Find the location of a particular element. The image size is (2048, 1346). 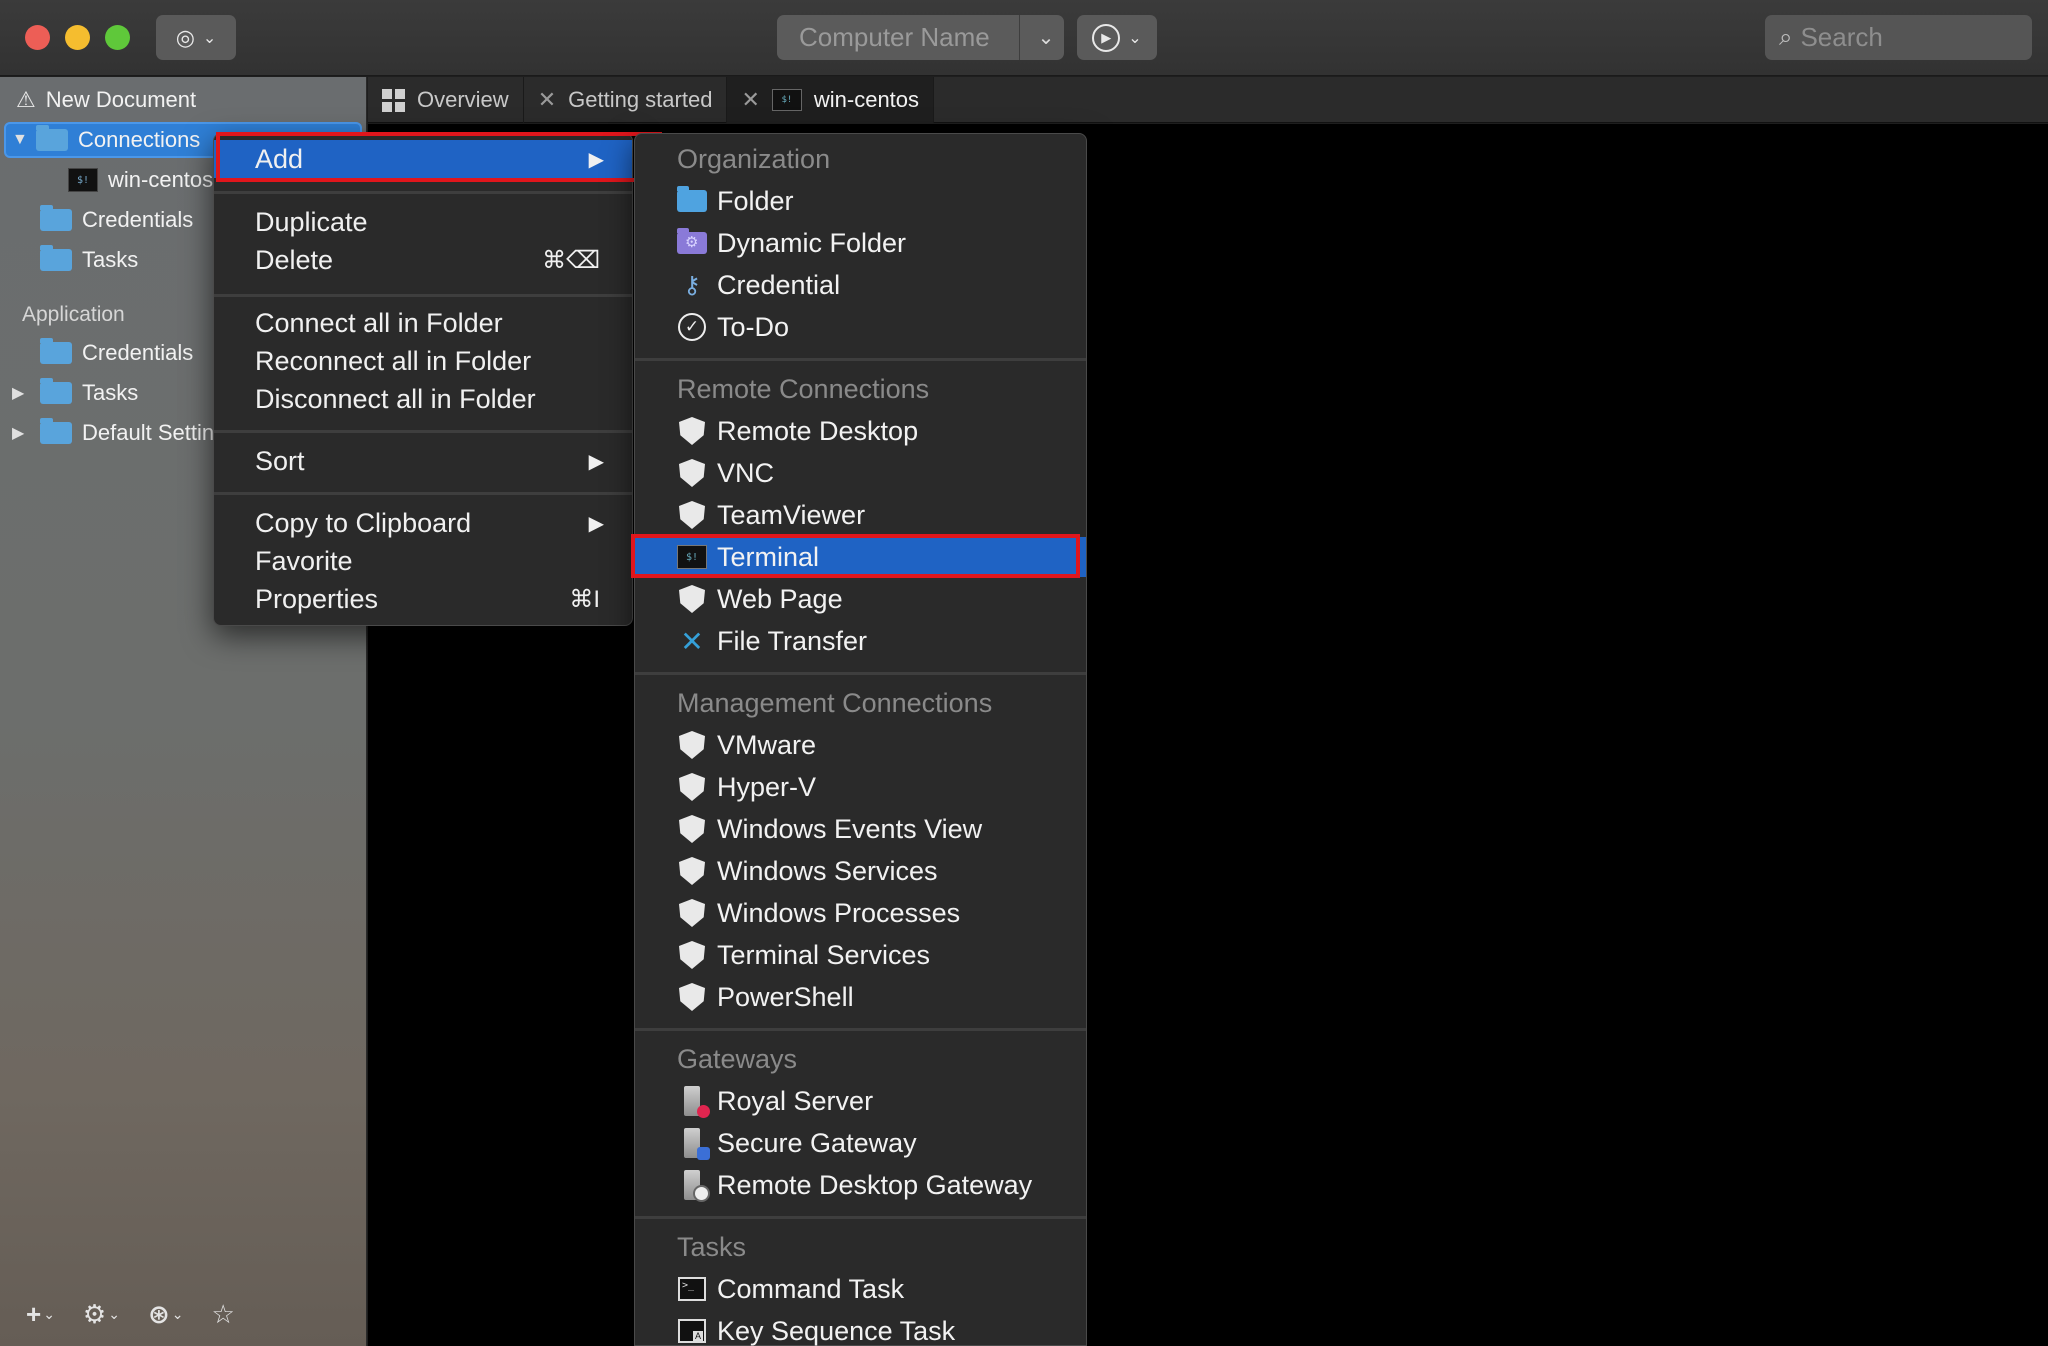

submenu-item-folder: Folder is located at coordinates (860, 201).